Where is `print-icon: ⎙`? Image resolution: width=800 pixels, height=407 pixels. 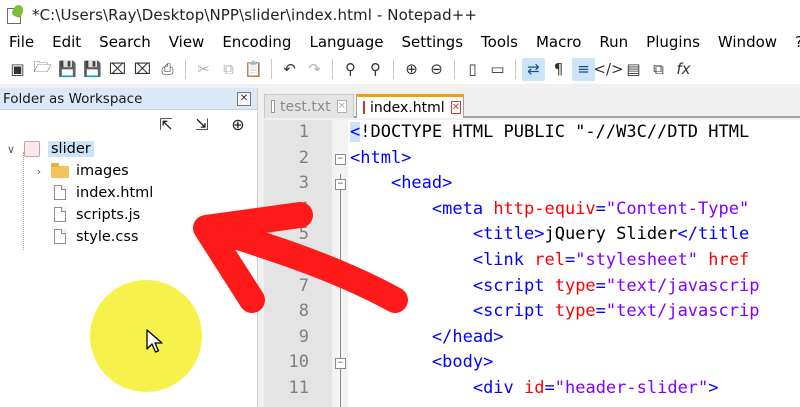 print-icon: ⎙ is located at coordinates (167, 69).